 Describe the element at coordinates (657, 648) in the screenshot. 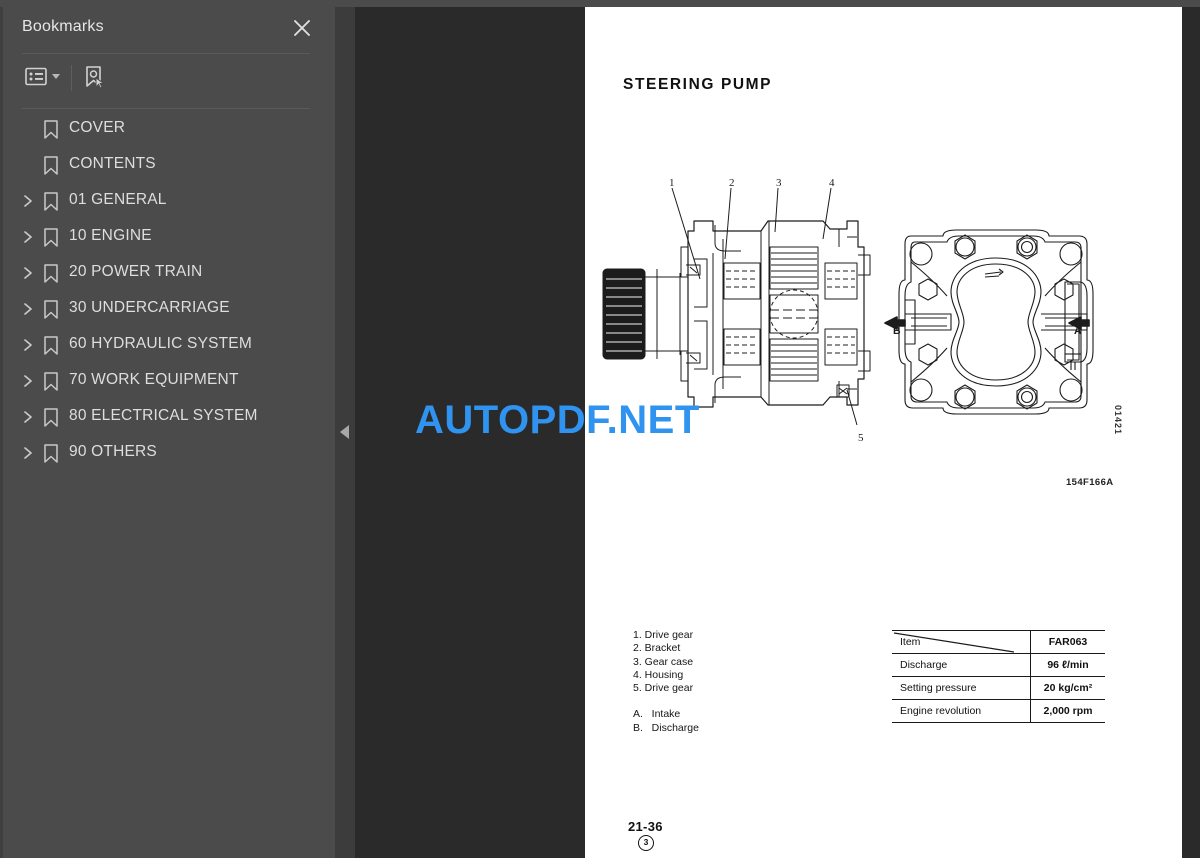

I see `legend-part-item: 2. Bracket` at that location.